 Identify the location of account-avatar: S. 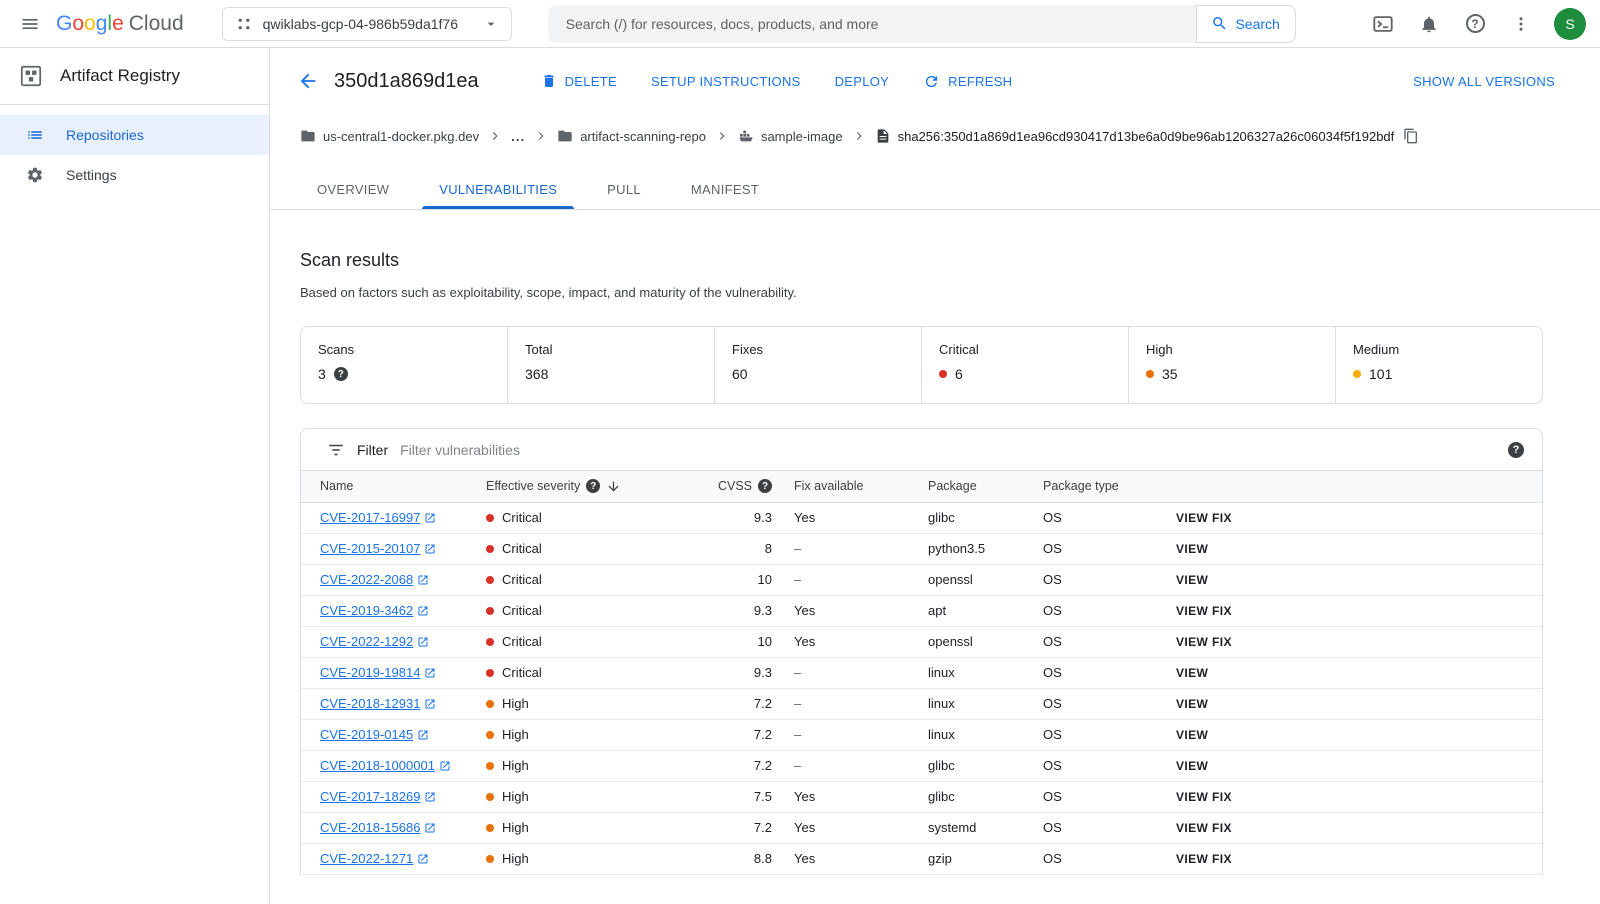
(1570, 23).